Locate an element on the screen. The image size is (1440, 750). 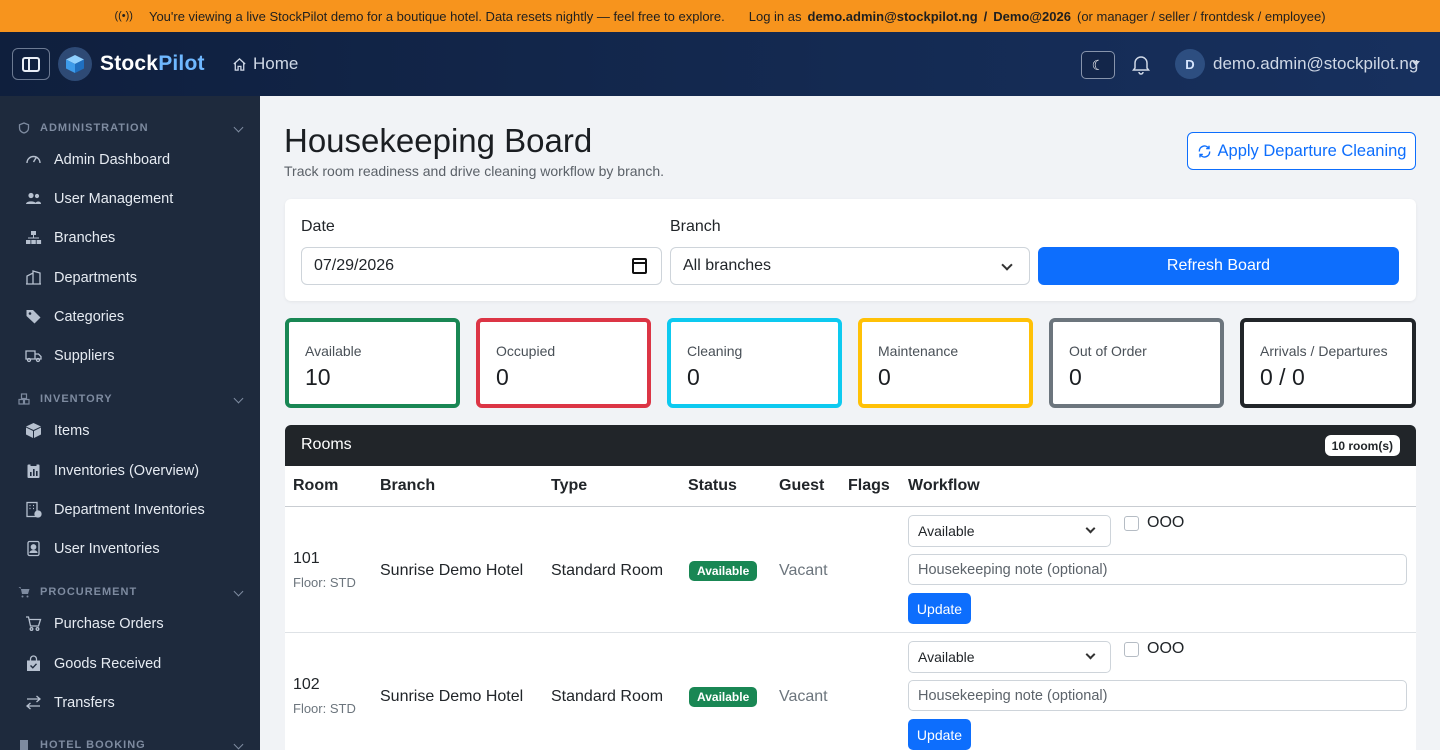
room-number: 101 is located at coordinates (306, 558).